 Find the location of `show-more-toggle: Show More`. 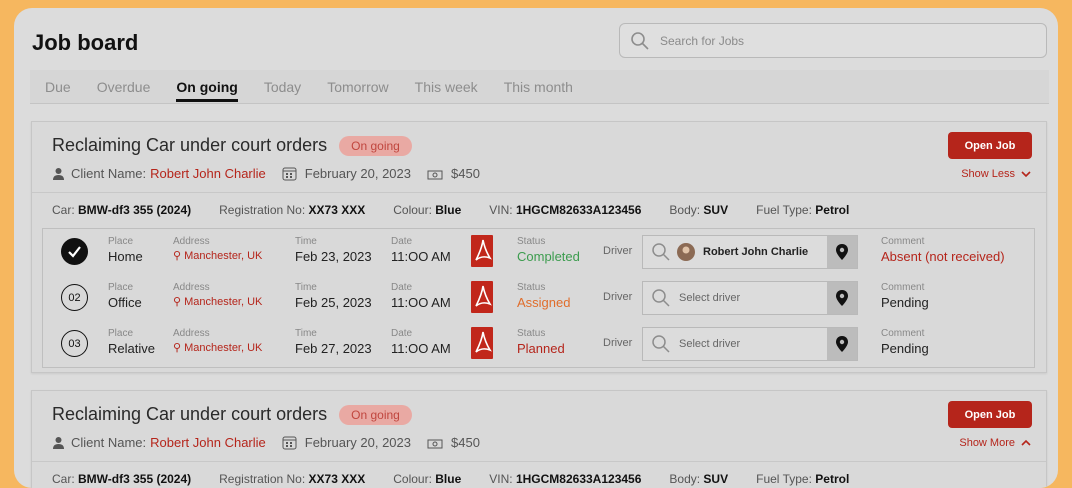

show-more-toggle: Show More is located at coordinates (995, 443).